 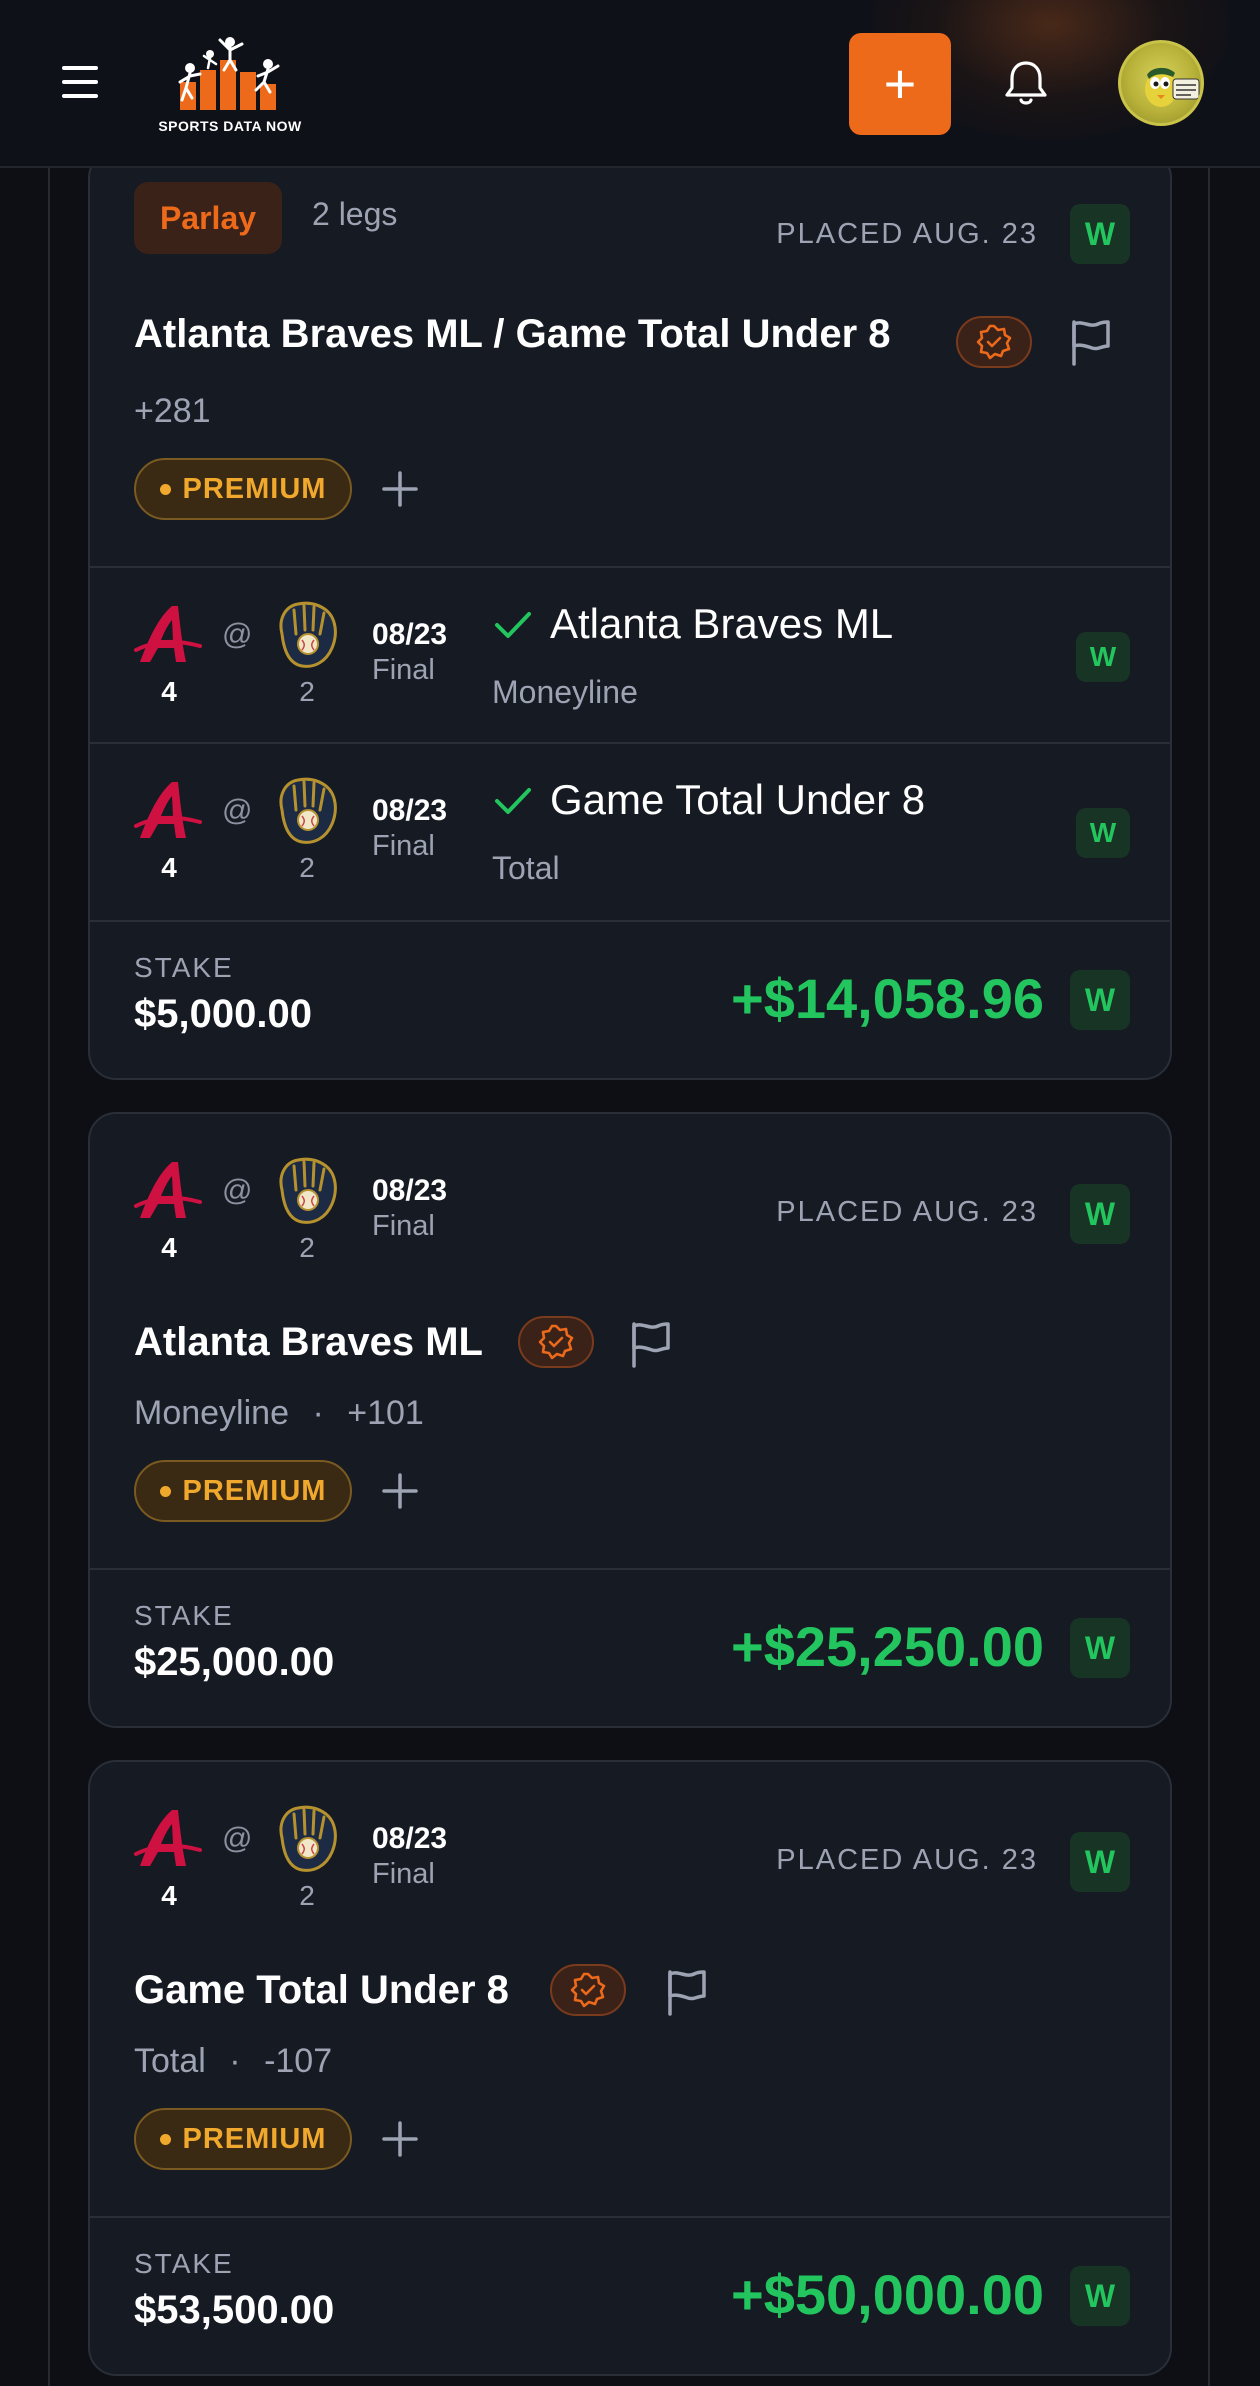 I want to click on user-avatar, so click(x=1161, y=83).